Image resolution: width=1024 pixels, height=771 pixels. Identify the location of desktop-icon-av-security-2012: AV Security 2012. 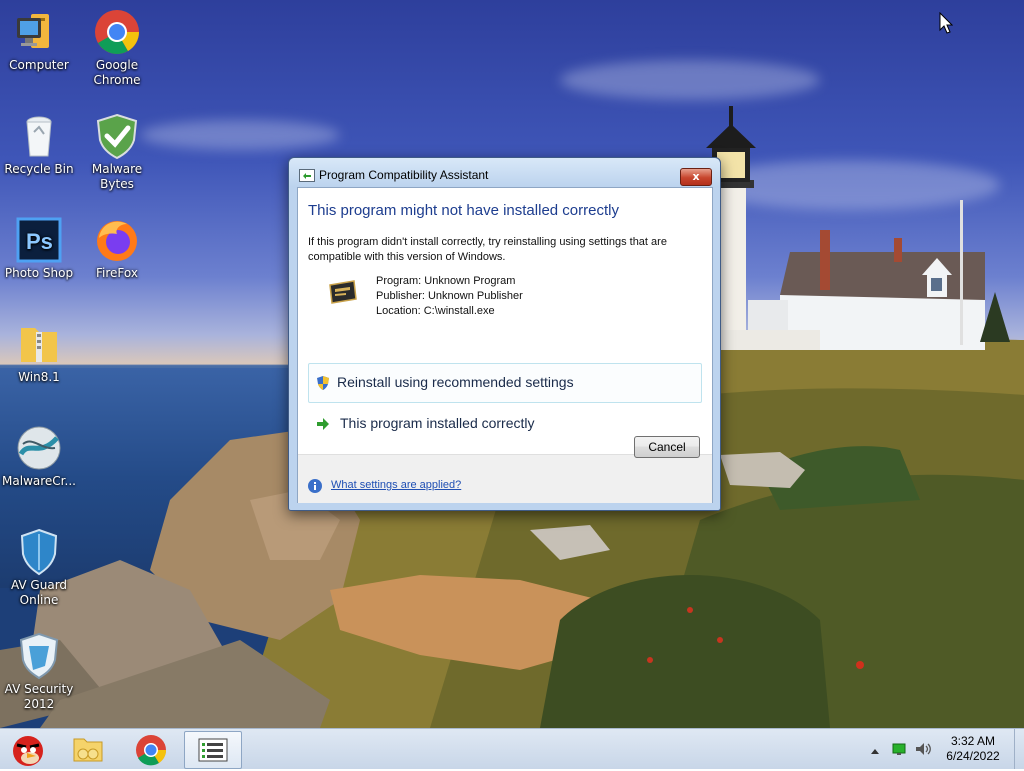
(39, 672).